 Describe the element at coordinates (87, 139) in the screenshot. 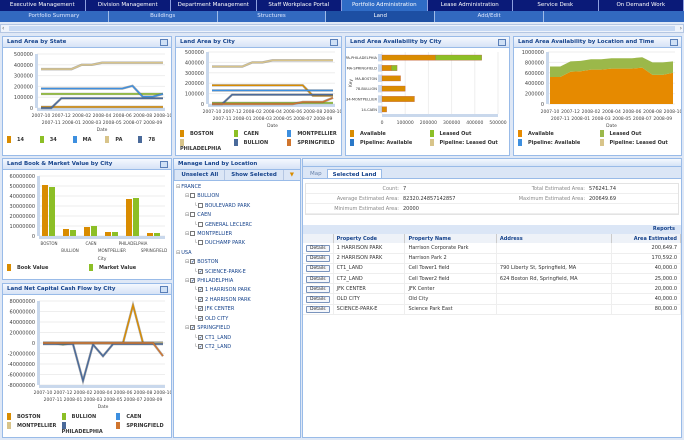

I see `legend-item: MA` at that location.